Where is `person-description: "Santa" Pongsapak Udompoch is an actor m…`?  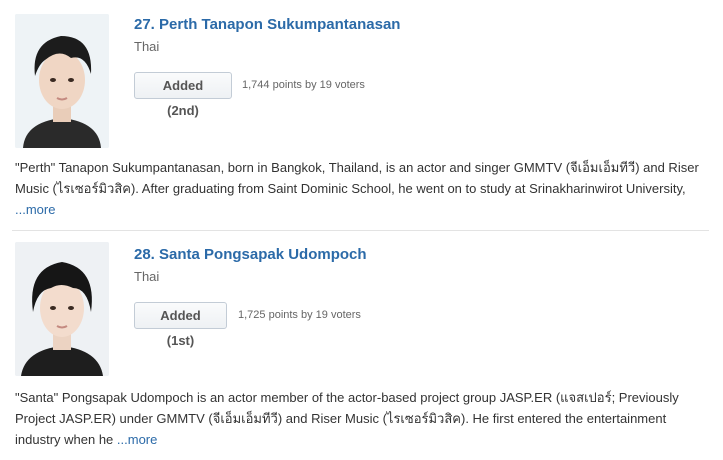
person-description: "Santa" Pongsapak Udompoch is an actor m… is located at coordinates (362, 418).